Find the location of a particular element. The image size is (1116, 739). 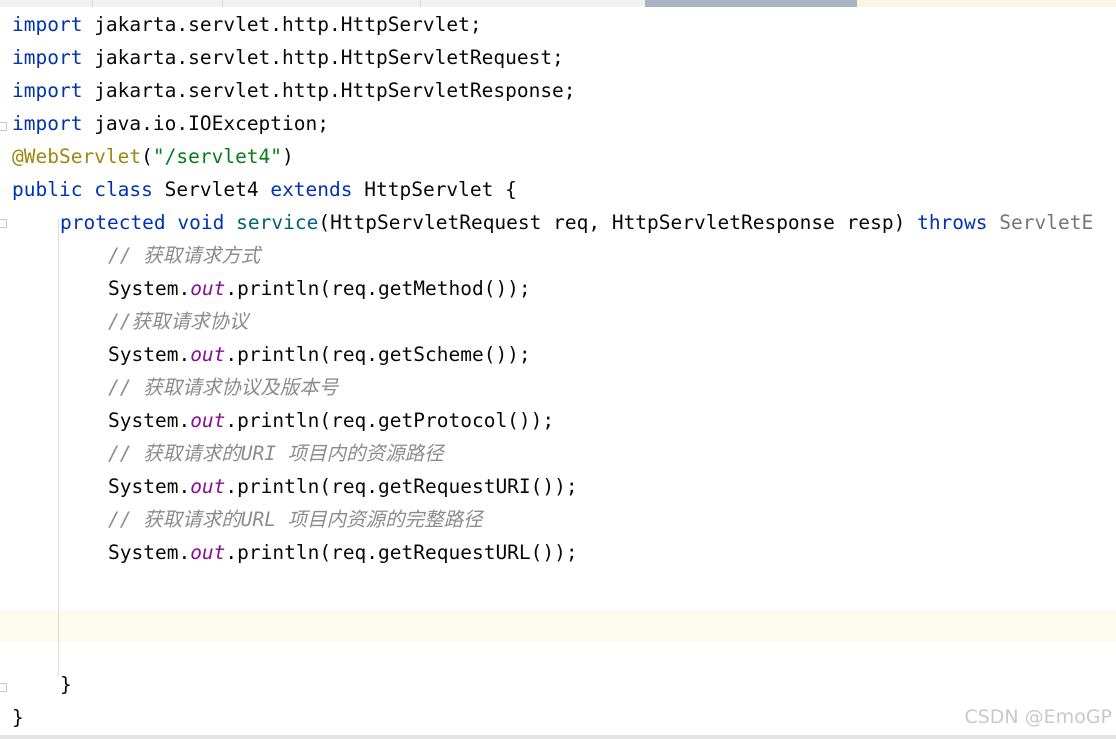

code-text: .println(req.getRequestURL()); is located at coordinates (401, 552).